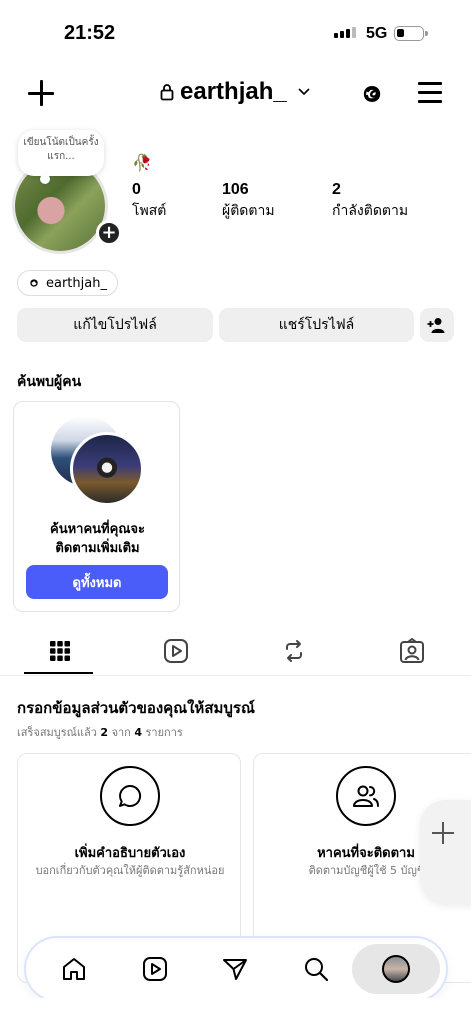 This screenshot has width=471, height=1024. Describe the element at coordinates (49, 382) in the screenshot. I see `discover-people-title: ค้นพบผู้คน` at that location.